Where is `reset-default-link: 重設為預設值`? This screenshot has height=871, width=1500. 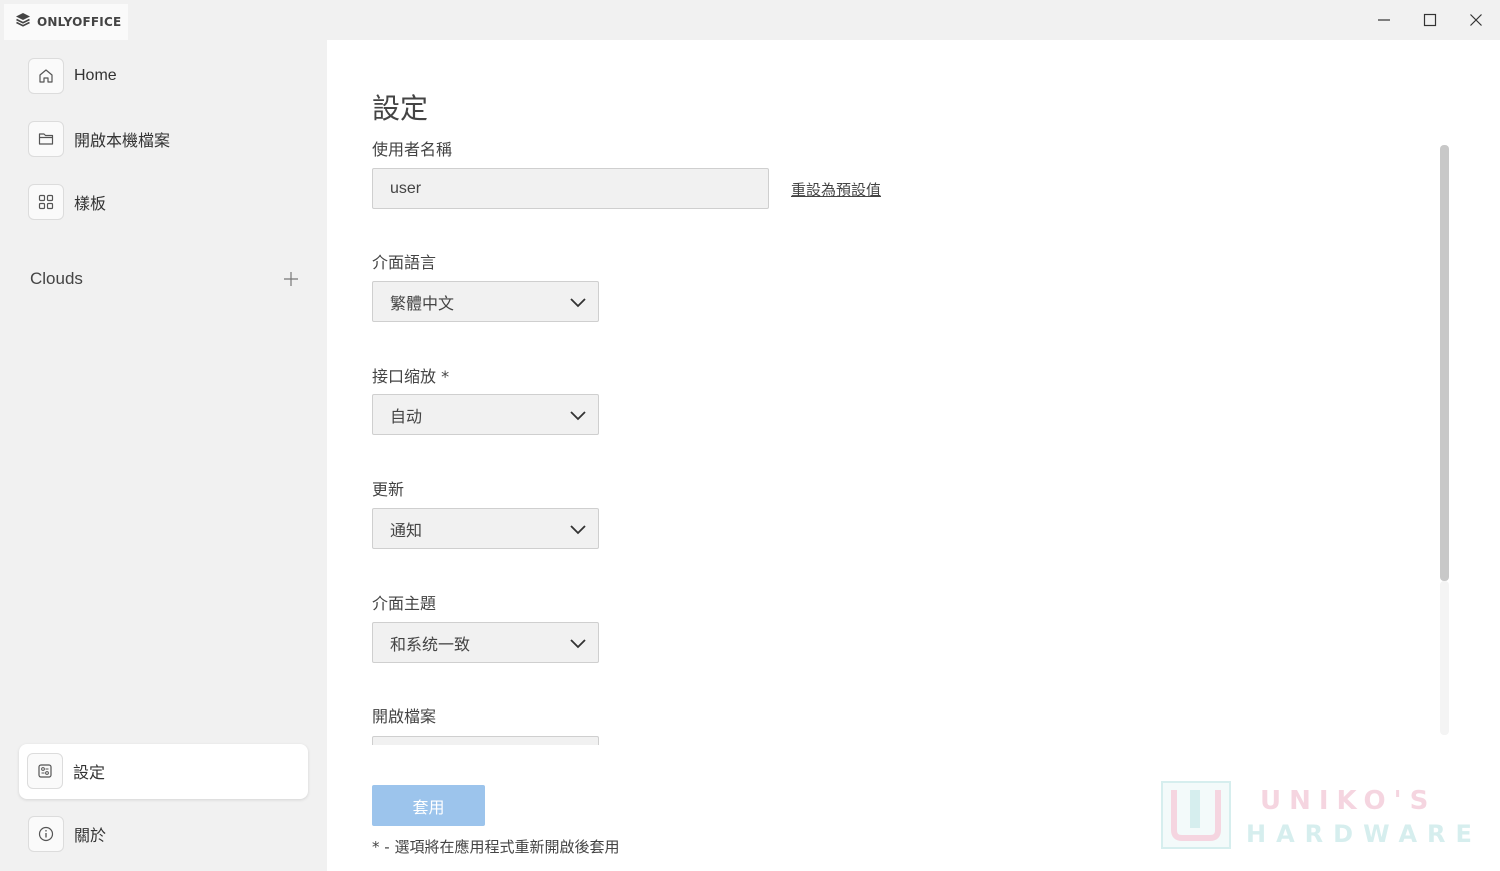
reset-default-link: 重設為預設值 is located at coordinates (836, 189).